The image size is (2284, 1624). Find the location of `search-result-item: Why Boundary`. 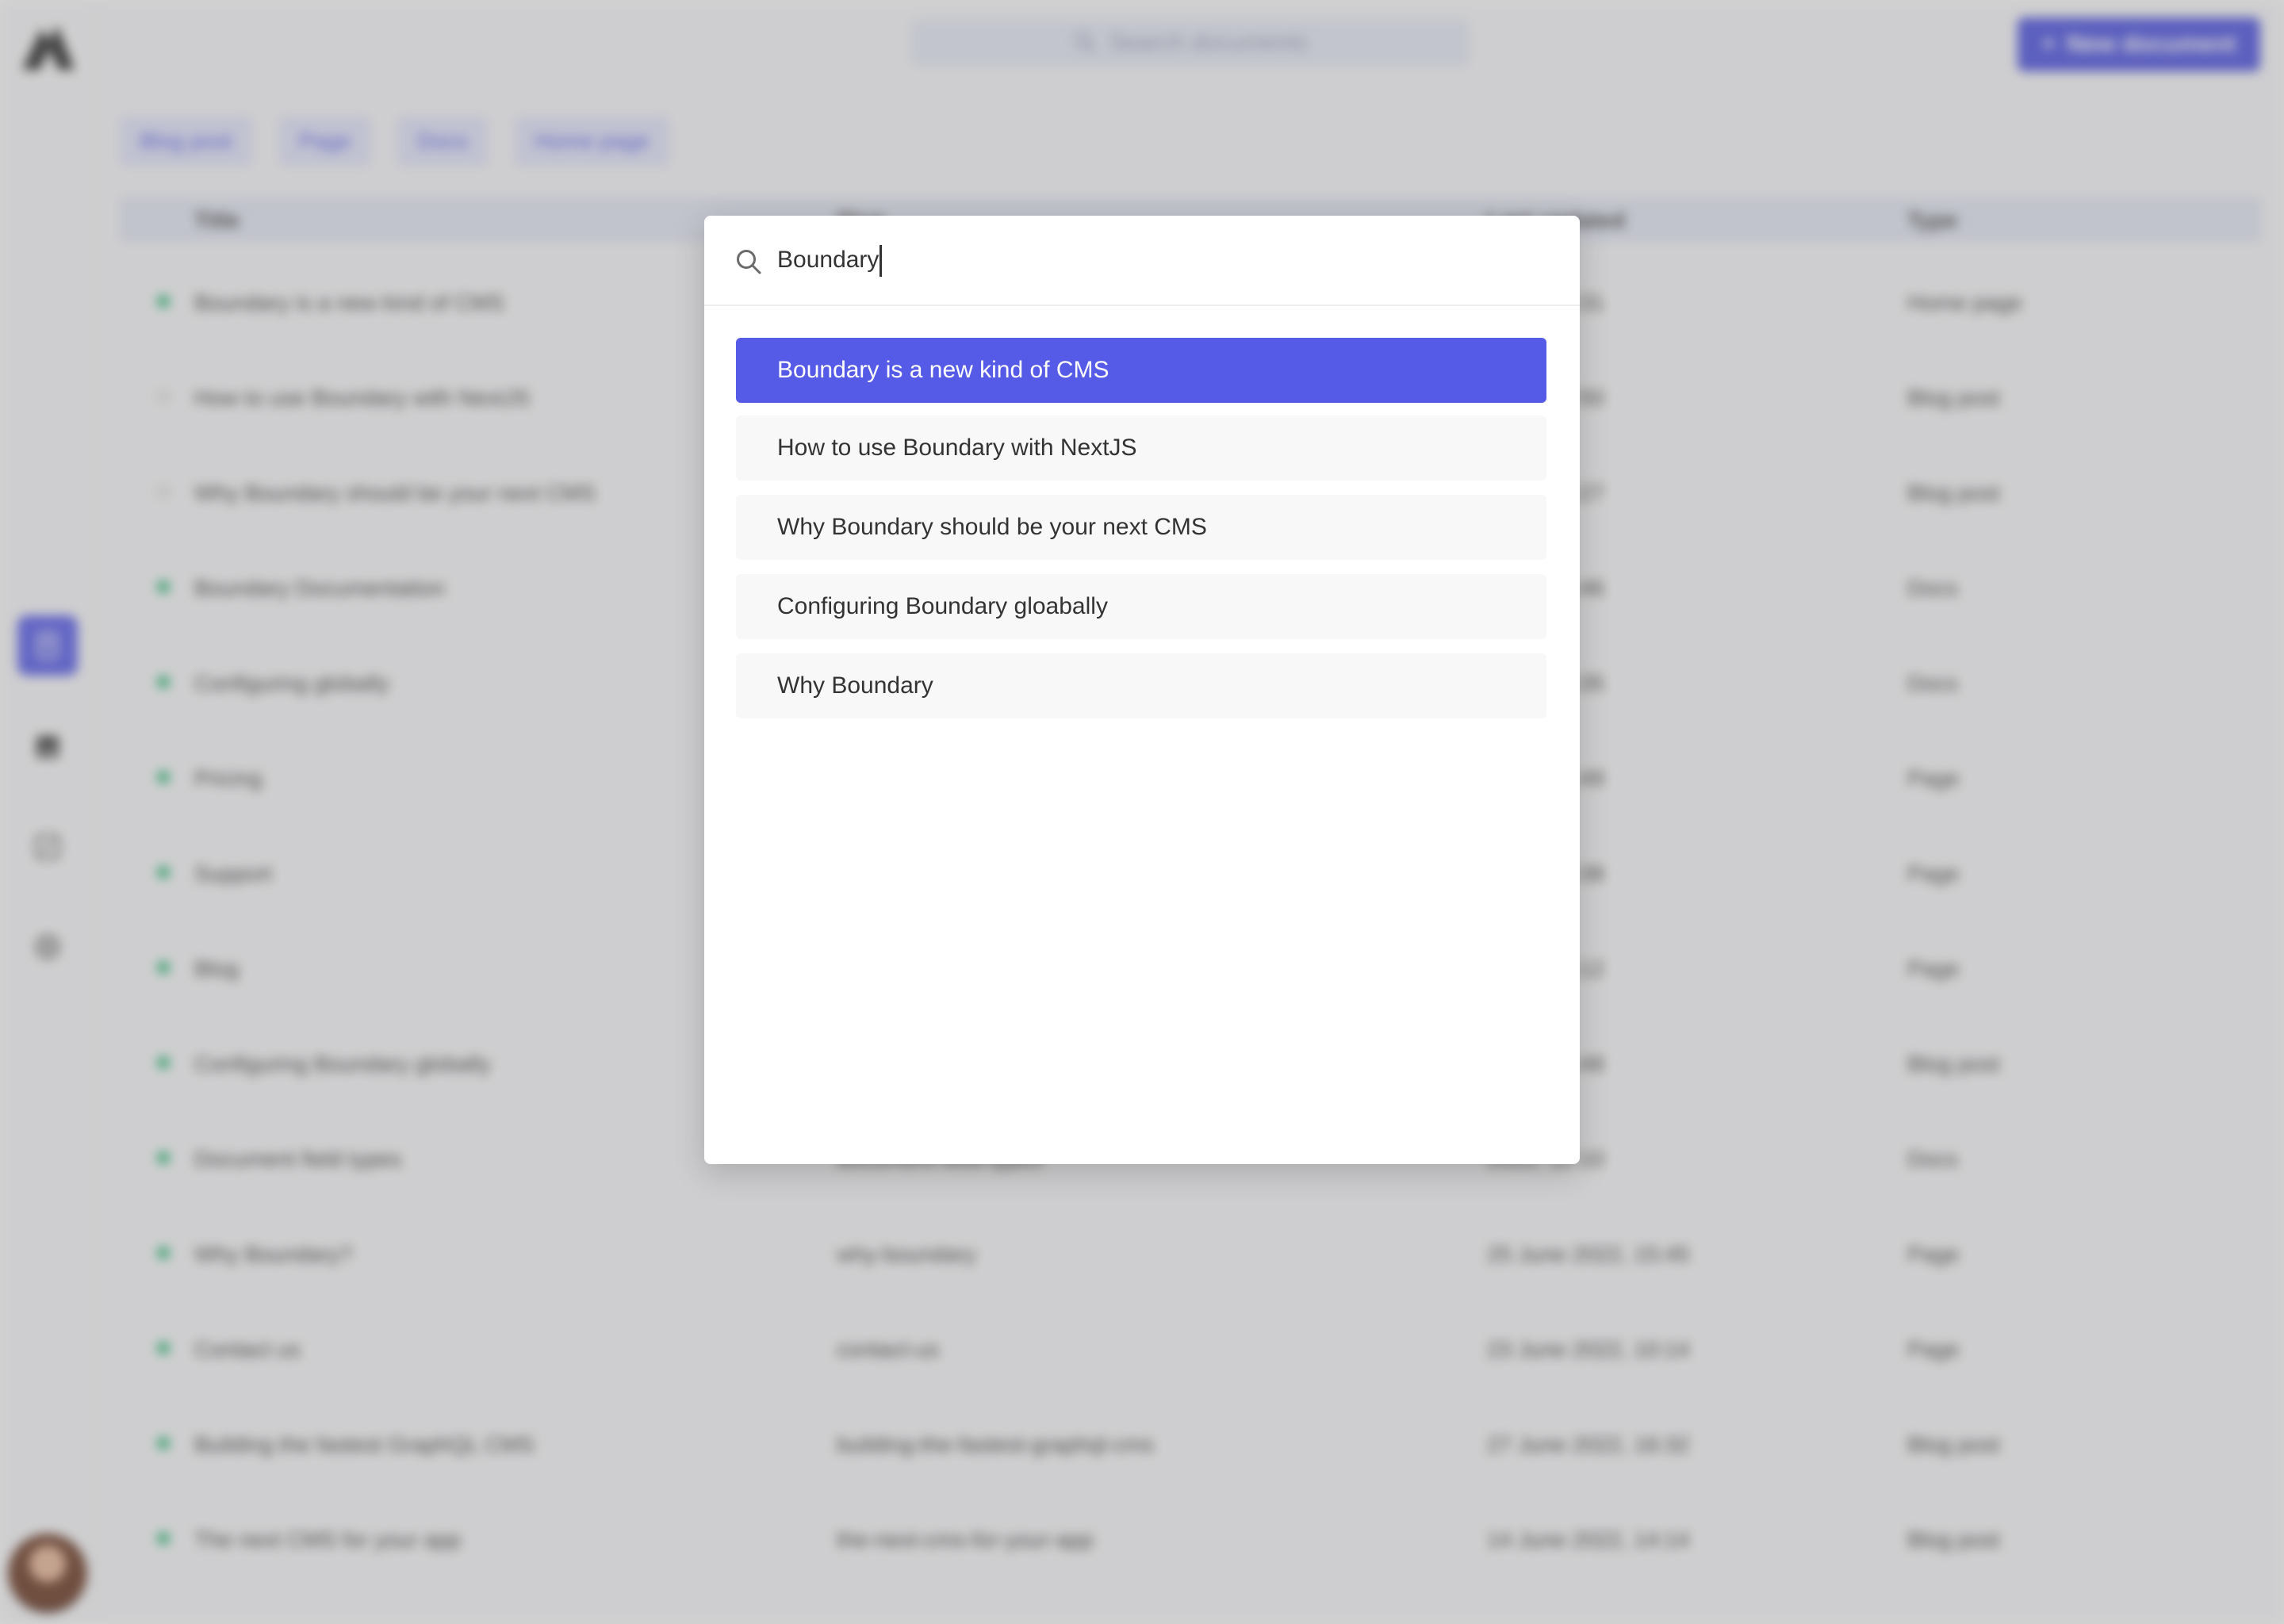

search-result-item: Why Boundary is located at coordinates (1141, 685).